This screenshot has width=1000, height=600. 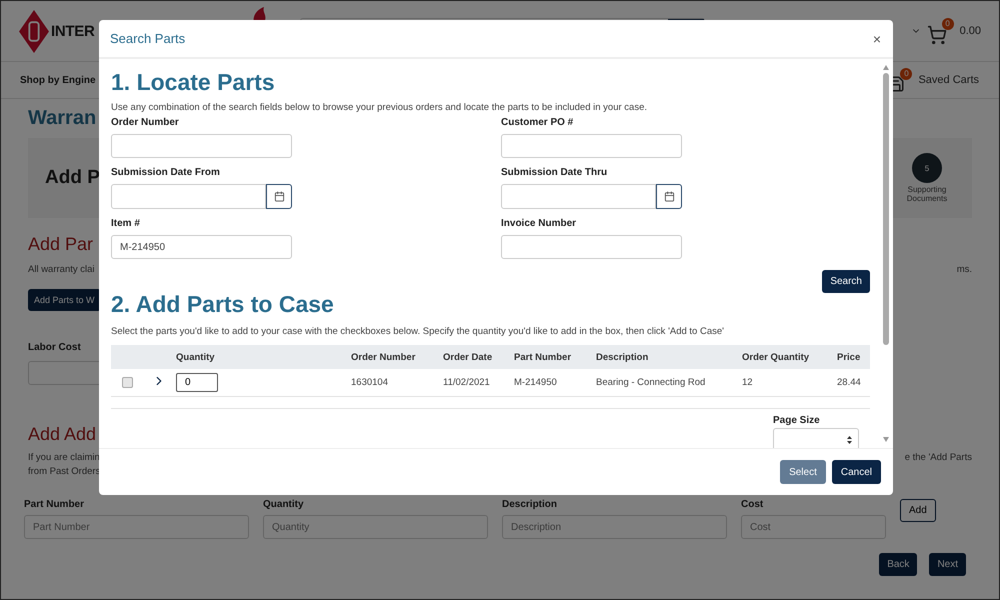 I want to click on cart-total: 0.00, so click(x=970, y=31).